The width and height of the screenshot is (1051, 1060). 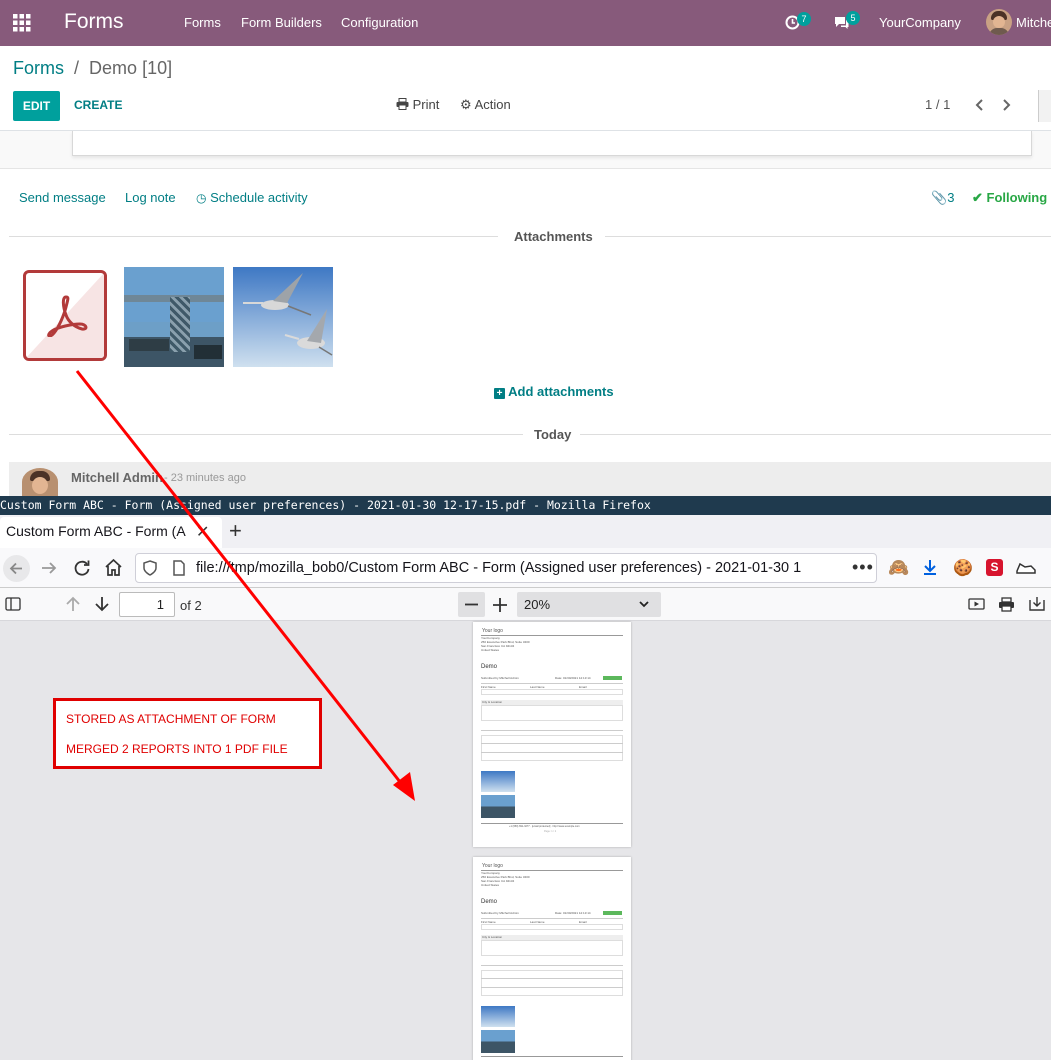 I want to click on author-avatar, so click(x=40, y=482).